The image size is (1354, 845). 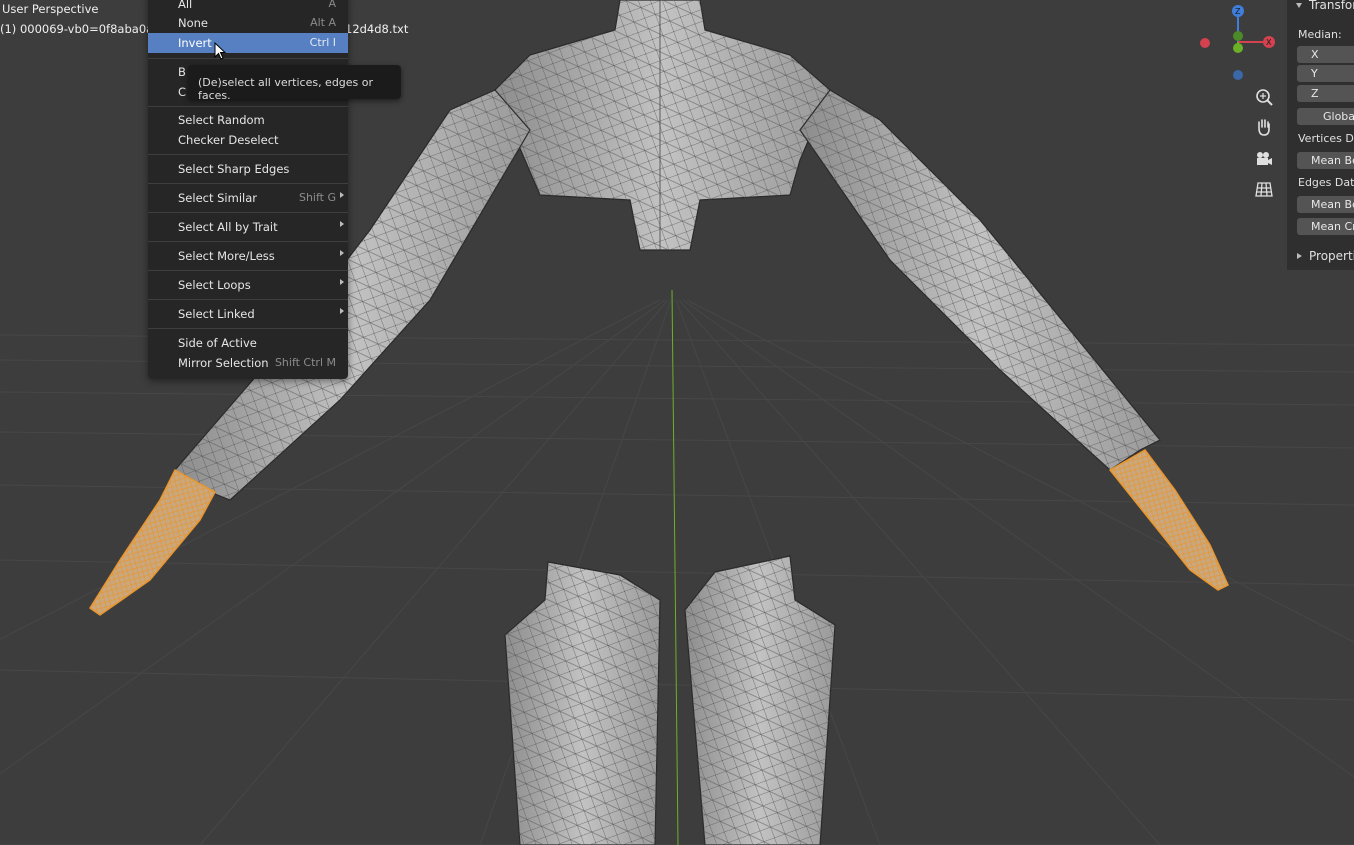 What do you see at coordinates (248, 7) in the screenshot?
I see `menu-item-all: All A` at bounding box center [248, 7].